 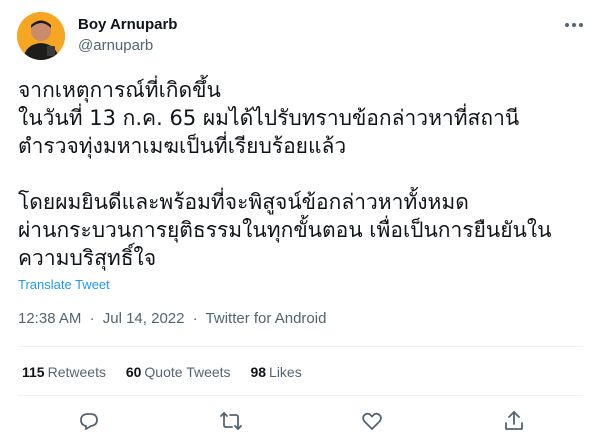 I want to click on retweets-label: Retweets, so click(x=76, y=372).